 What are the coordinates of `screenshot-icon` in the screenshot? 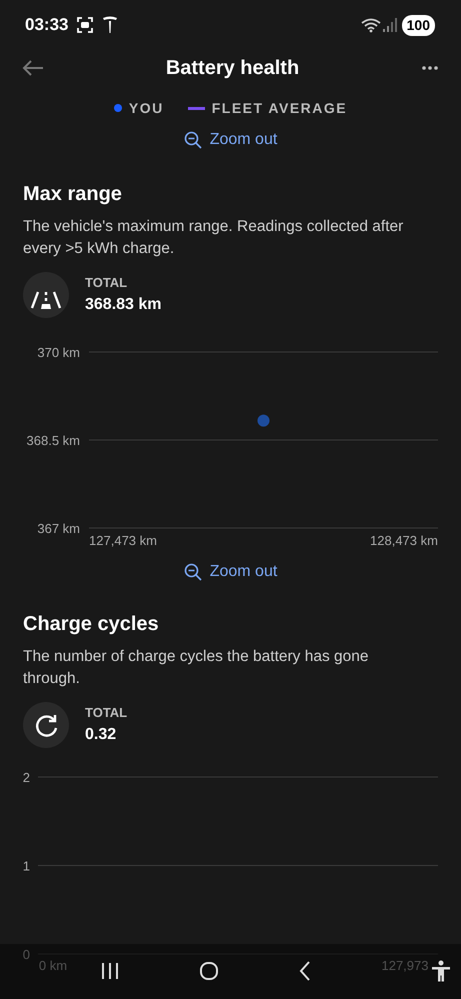 It's located at (85, 25).